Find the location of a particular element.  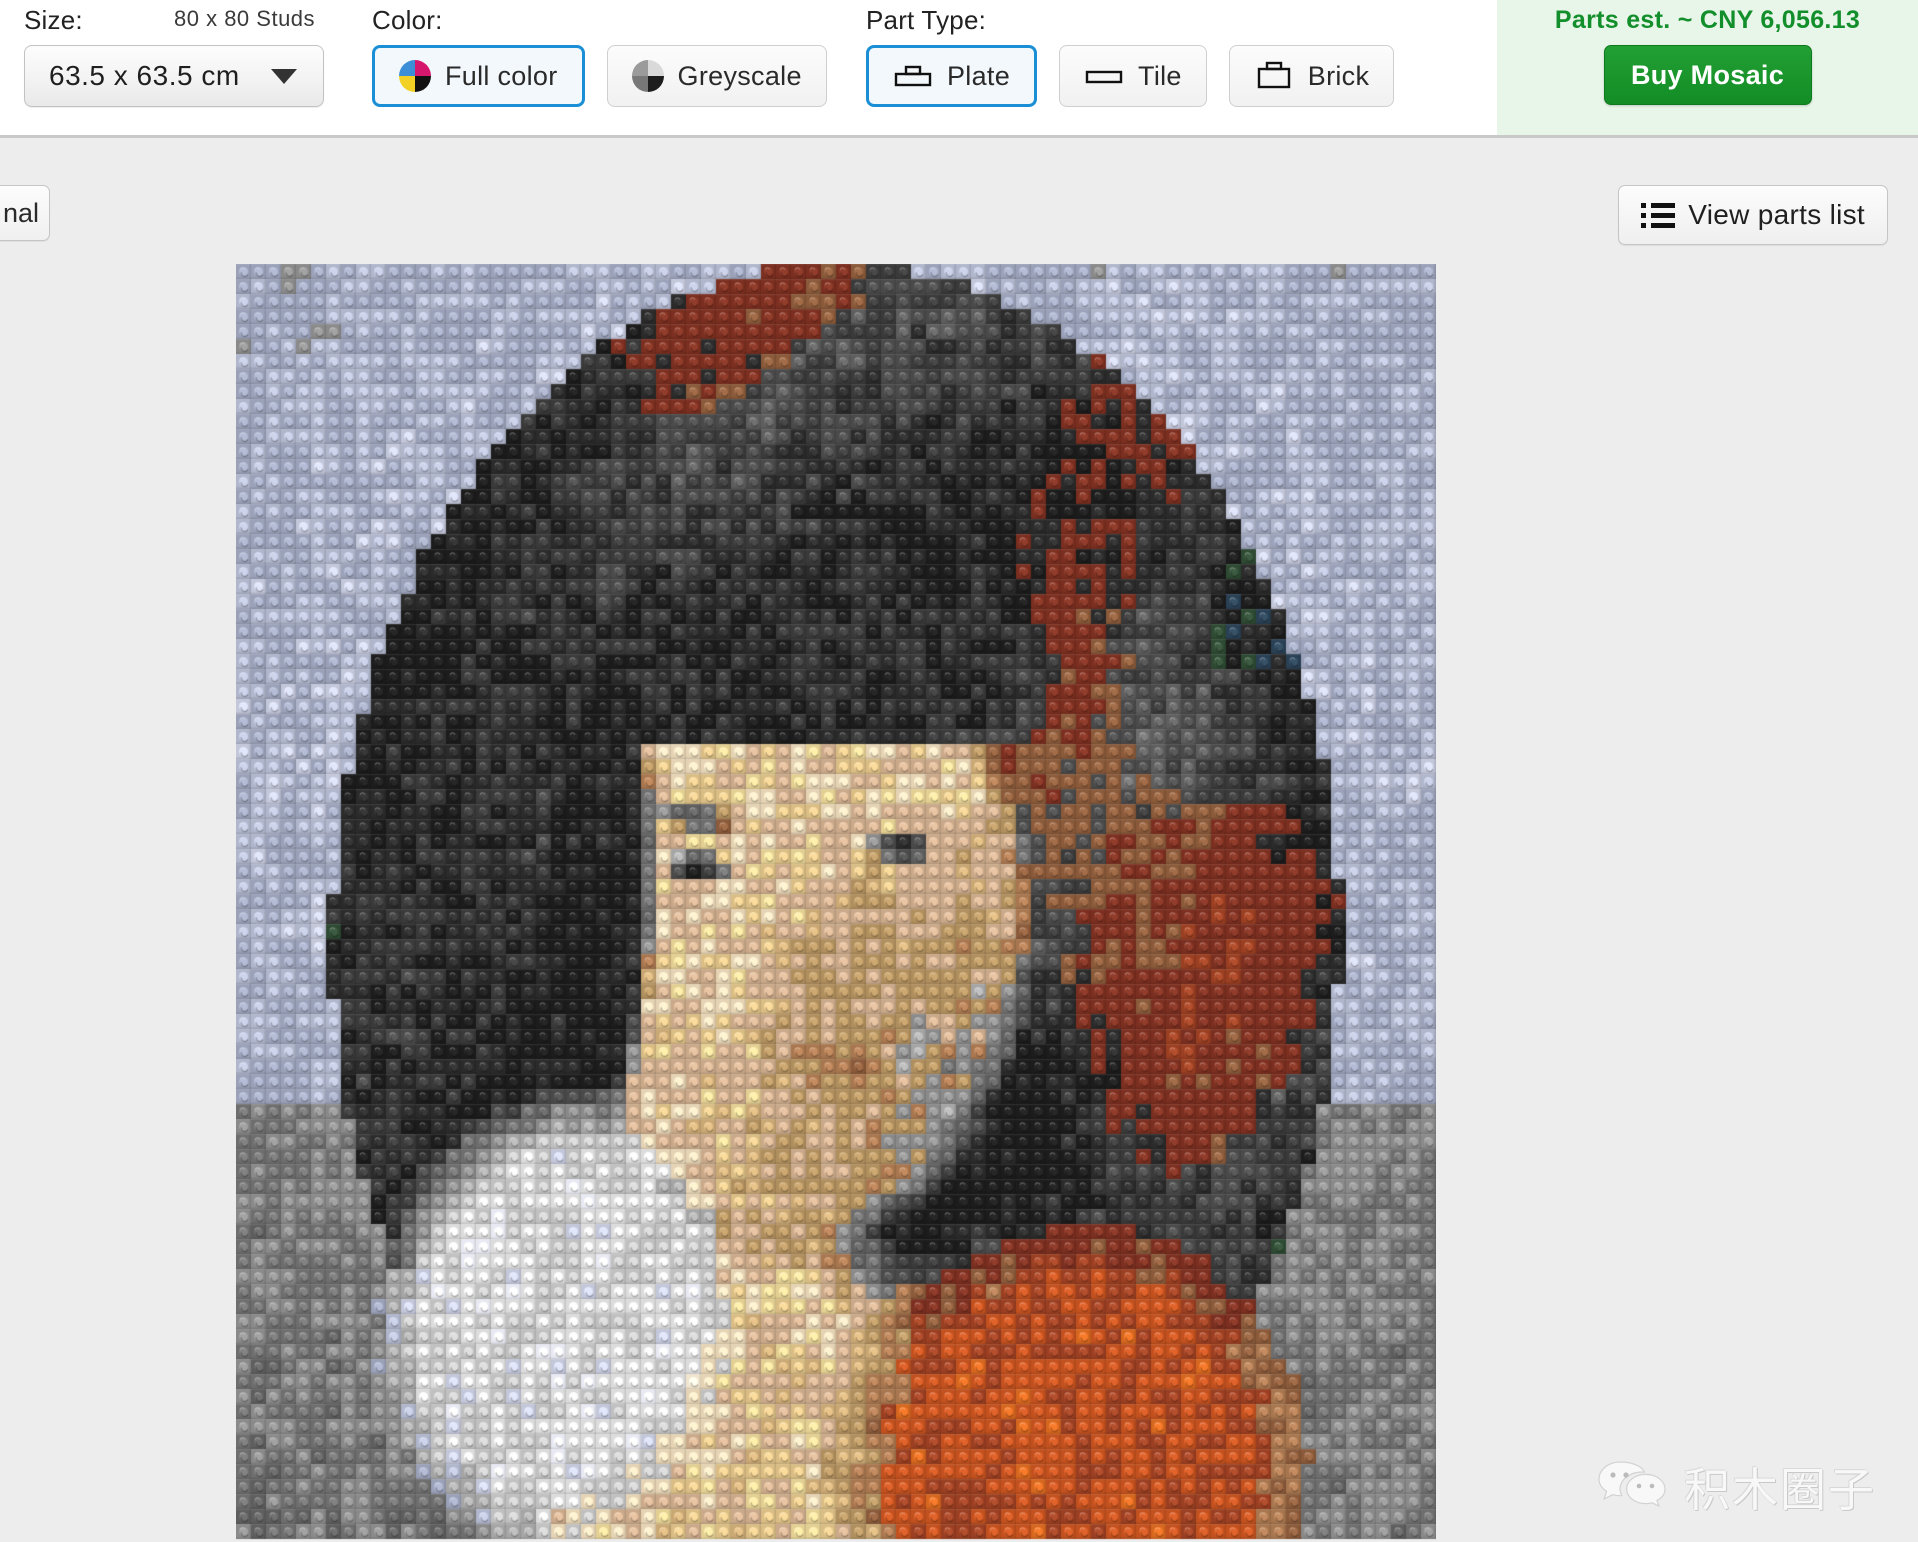

color-wheel-icon is located at coordinates (415, 76).